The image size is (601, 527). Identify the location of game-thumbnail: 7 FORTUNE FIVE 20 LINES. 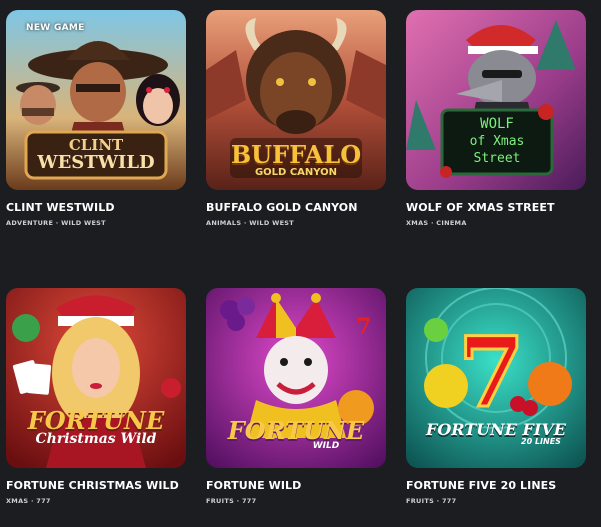
(496, 378).